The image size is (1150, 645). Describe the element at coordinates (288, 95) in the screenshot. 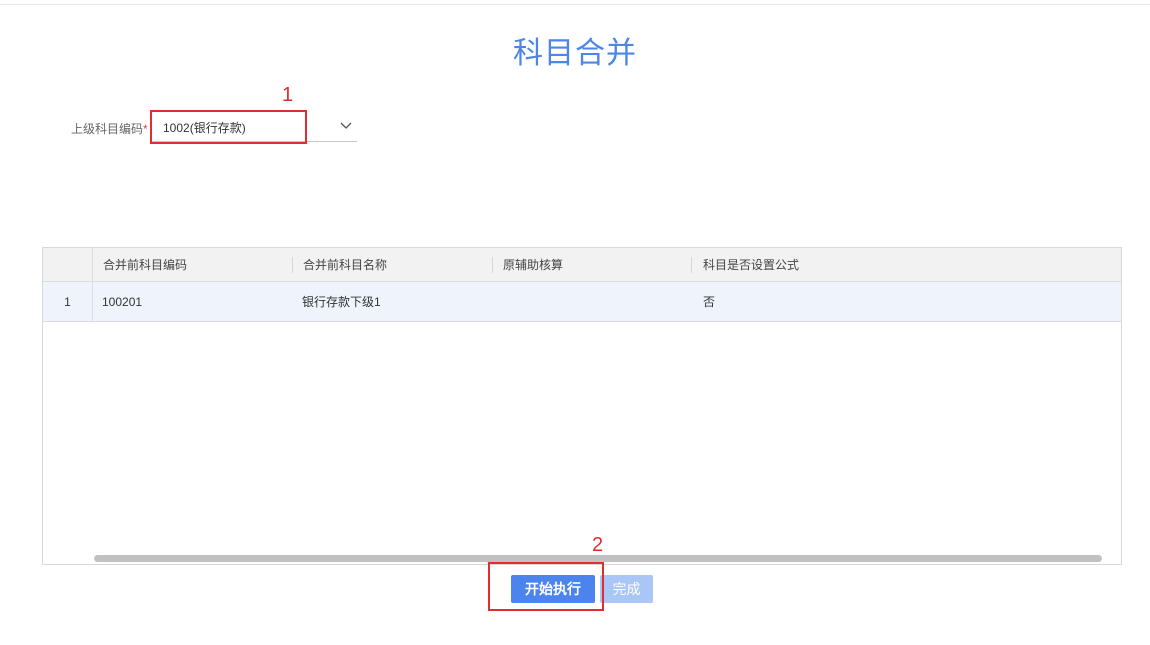

I see `annotation-number-1: 1` at that location.